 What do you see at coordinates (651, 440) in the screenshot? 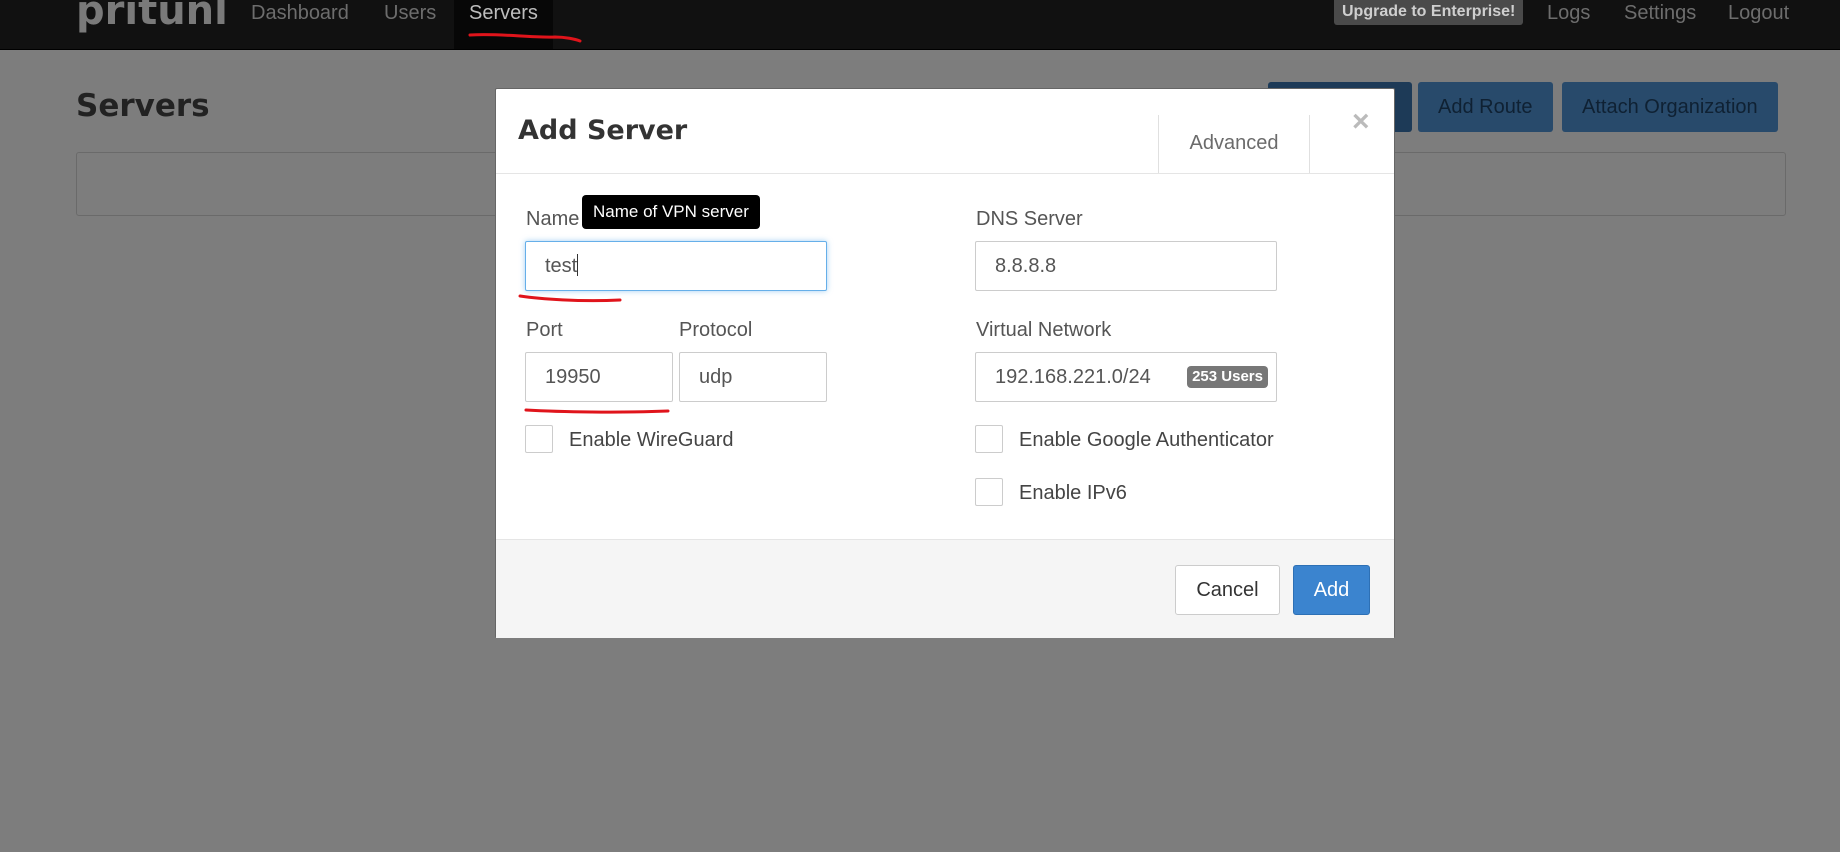
I see `wireguard-label: Enable WireGuard` at bounding box center [651, 440].